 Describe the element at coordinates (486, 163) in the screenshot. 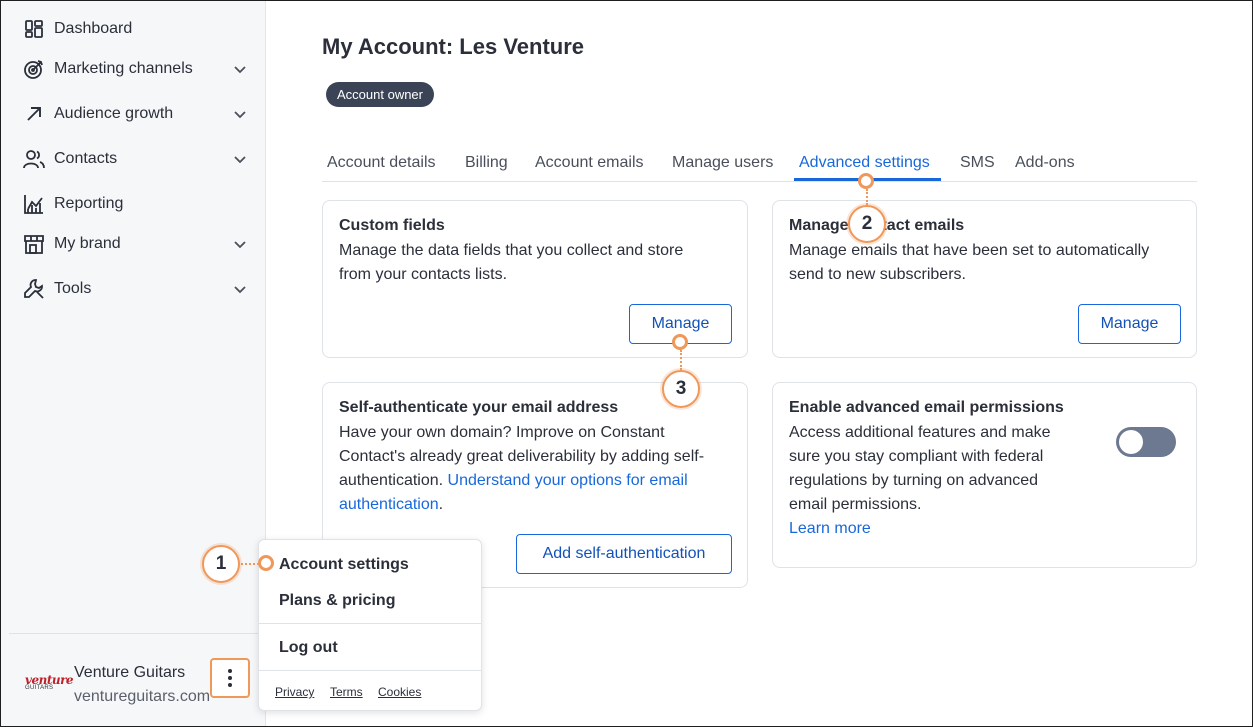

I see `tab-billing: Billing` at that location.